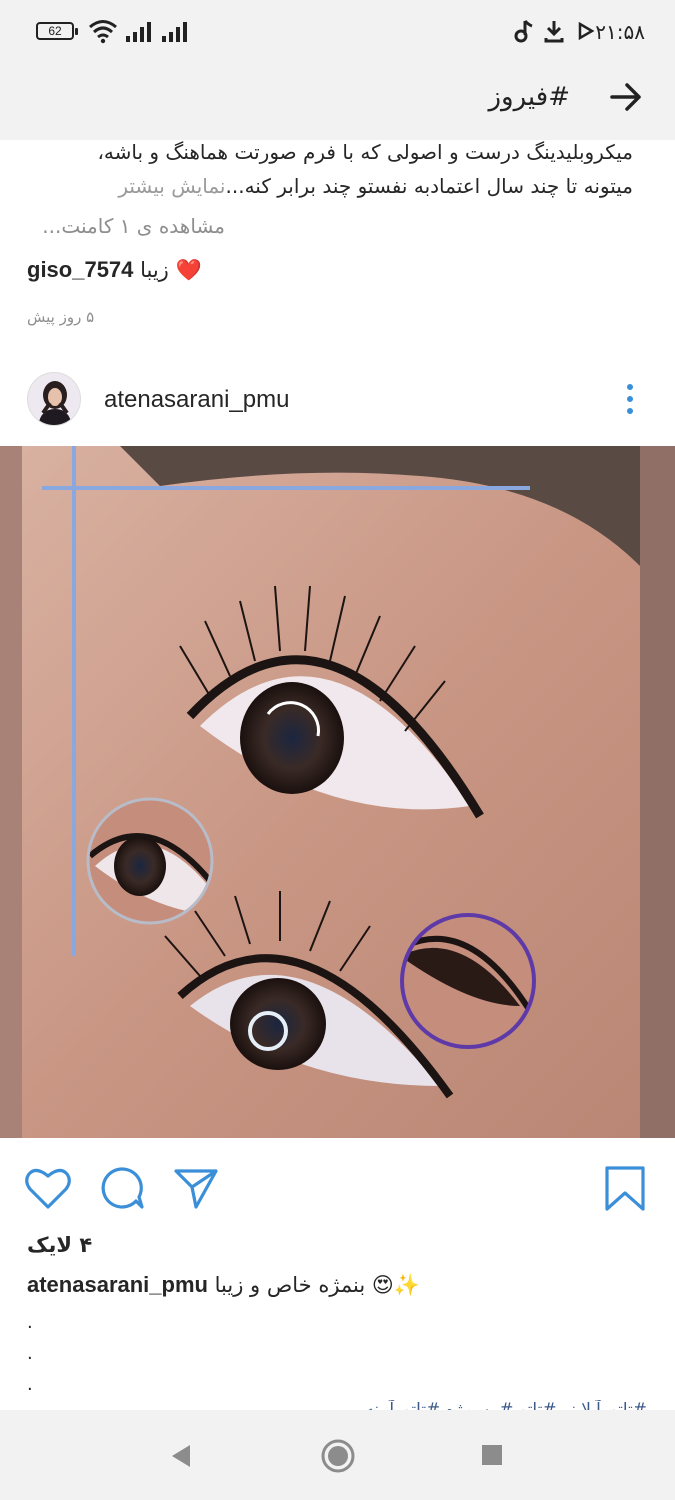 The width and height of the screenshot is (675, 1500). Describe the element at coordinates (181, 1456) in the screenshot. I see `nav-back-icon` at that location.